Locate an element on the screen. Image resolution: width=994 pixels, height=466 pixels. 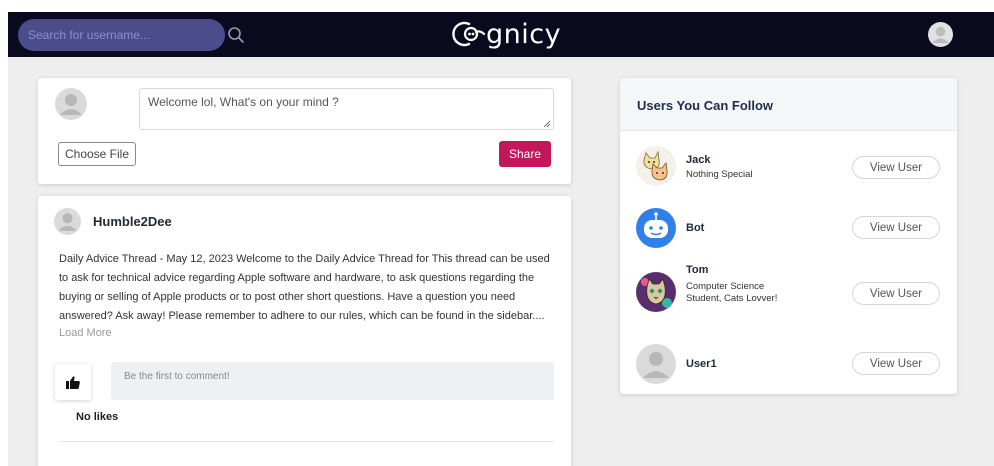
cat-art-avatar-icon is located at coordinates (656, 292).